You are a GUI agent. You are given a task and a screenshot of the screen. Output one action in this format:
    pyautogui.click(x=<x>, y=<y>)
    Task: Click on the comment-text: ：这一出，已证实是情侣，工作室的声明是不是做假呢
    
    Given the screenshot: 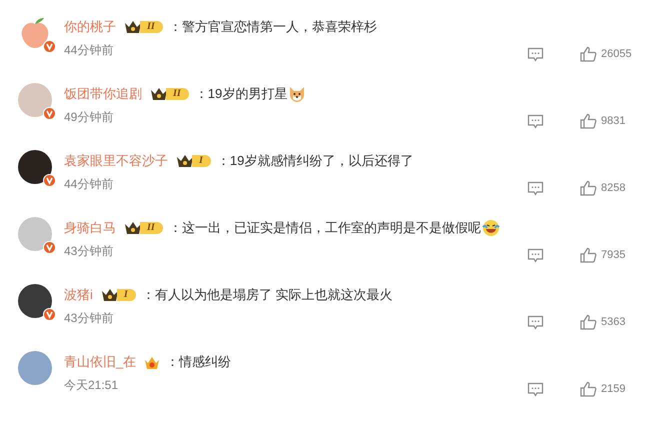 What is the action you would take?
    pyautogui.click(x=324, y=228)
    